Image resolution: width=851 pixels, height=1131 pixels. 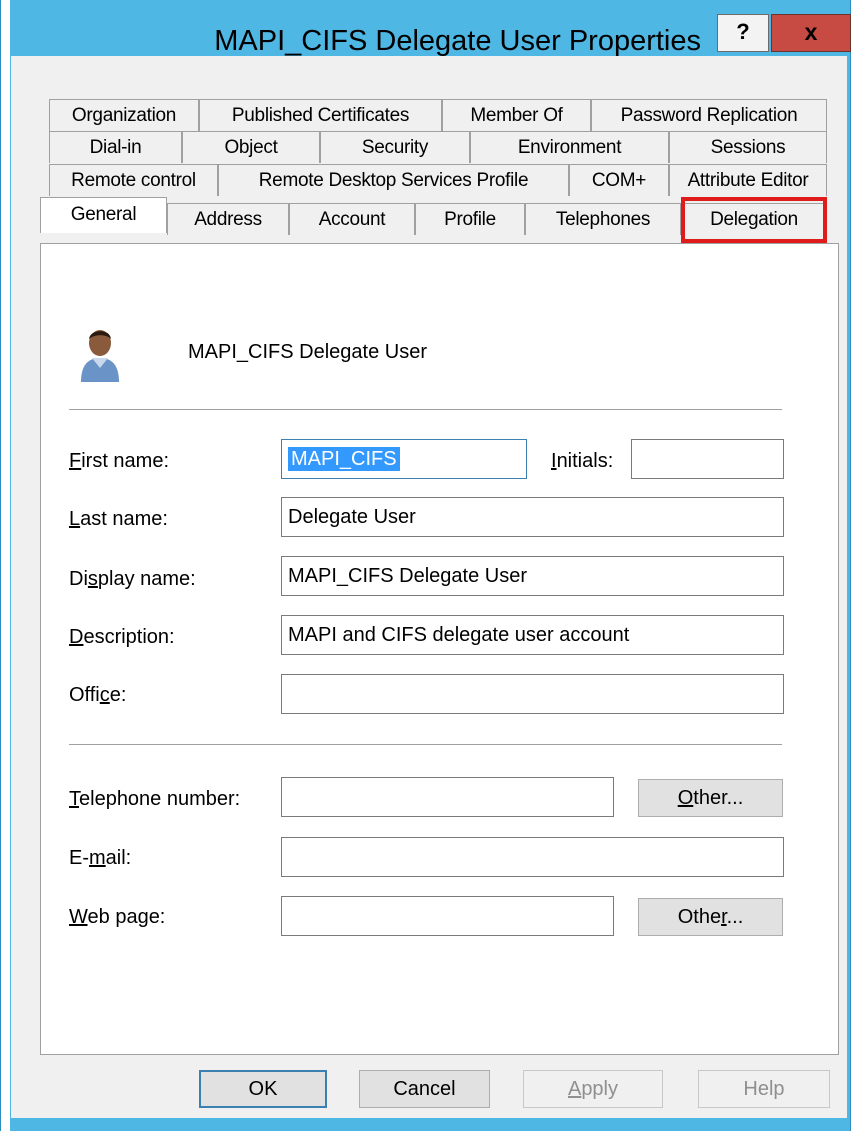 What do you see at coordinates (5, 565) in the screenshot?
I see `desktop-edge` at bounding box center [5, 565].